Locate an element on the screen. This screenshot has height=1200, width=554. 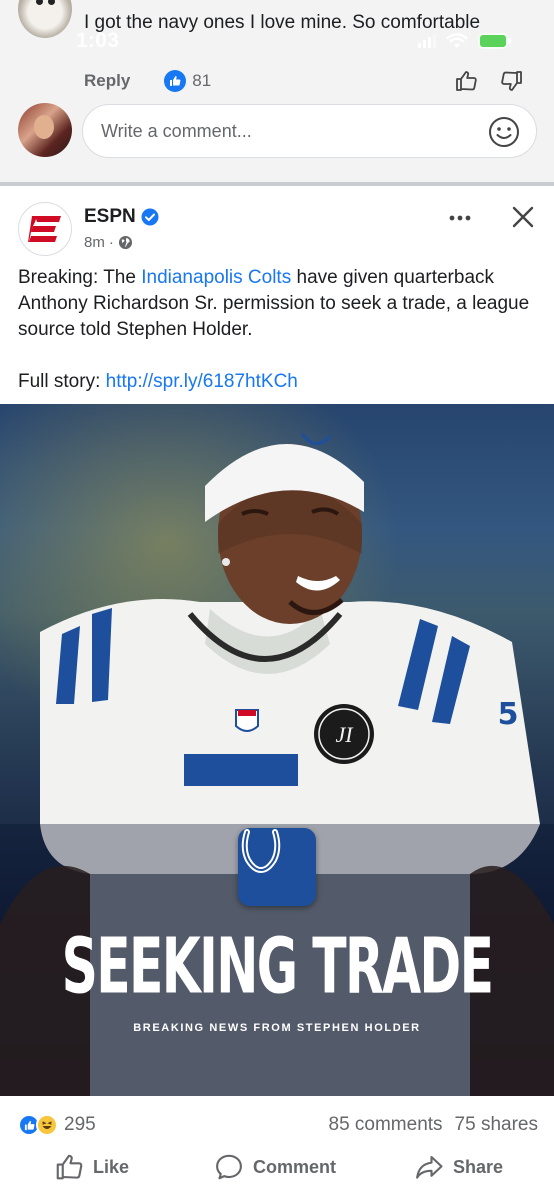
close-icon is located at coordinates (523, 217).